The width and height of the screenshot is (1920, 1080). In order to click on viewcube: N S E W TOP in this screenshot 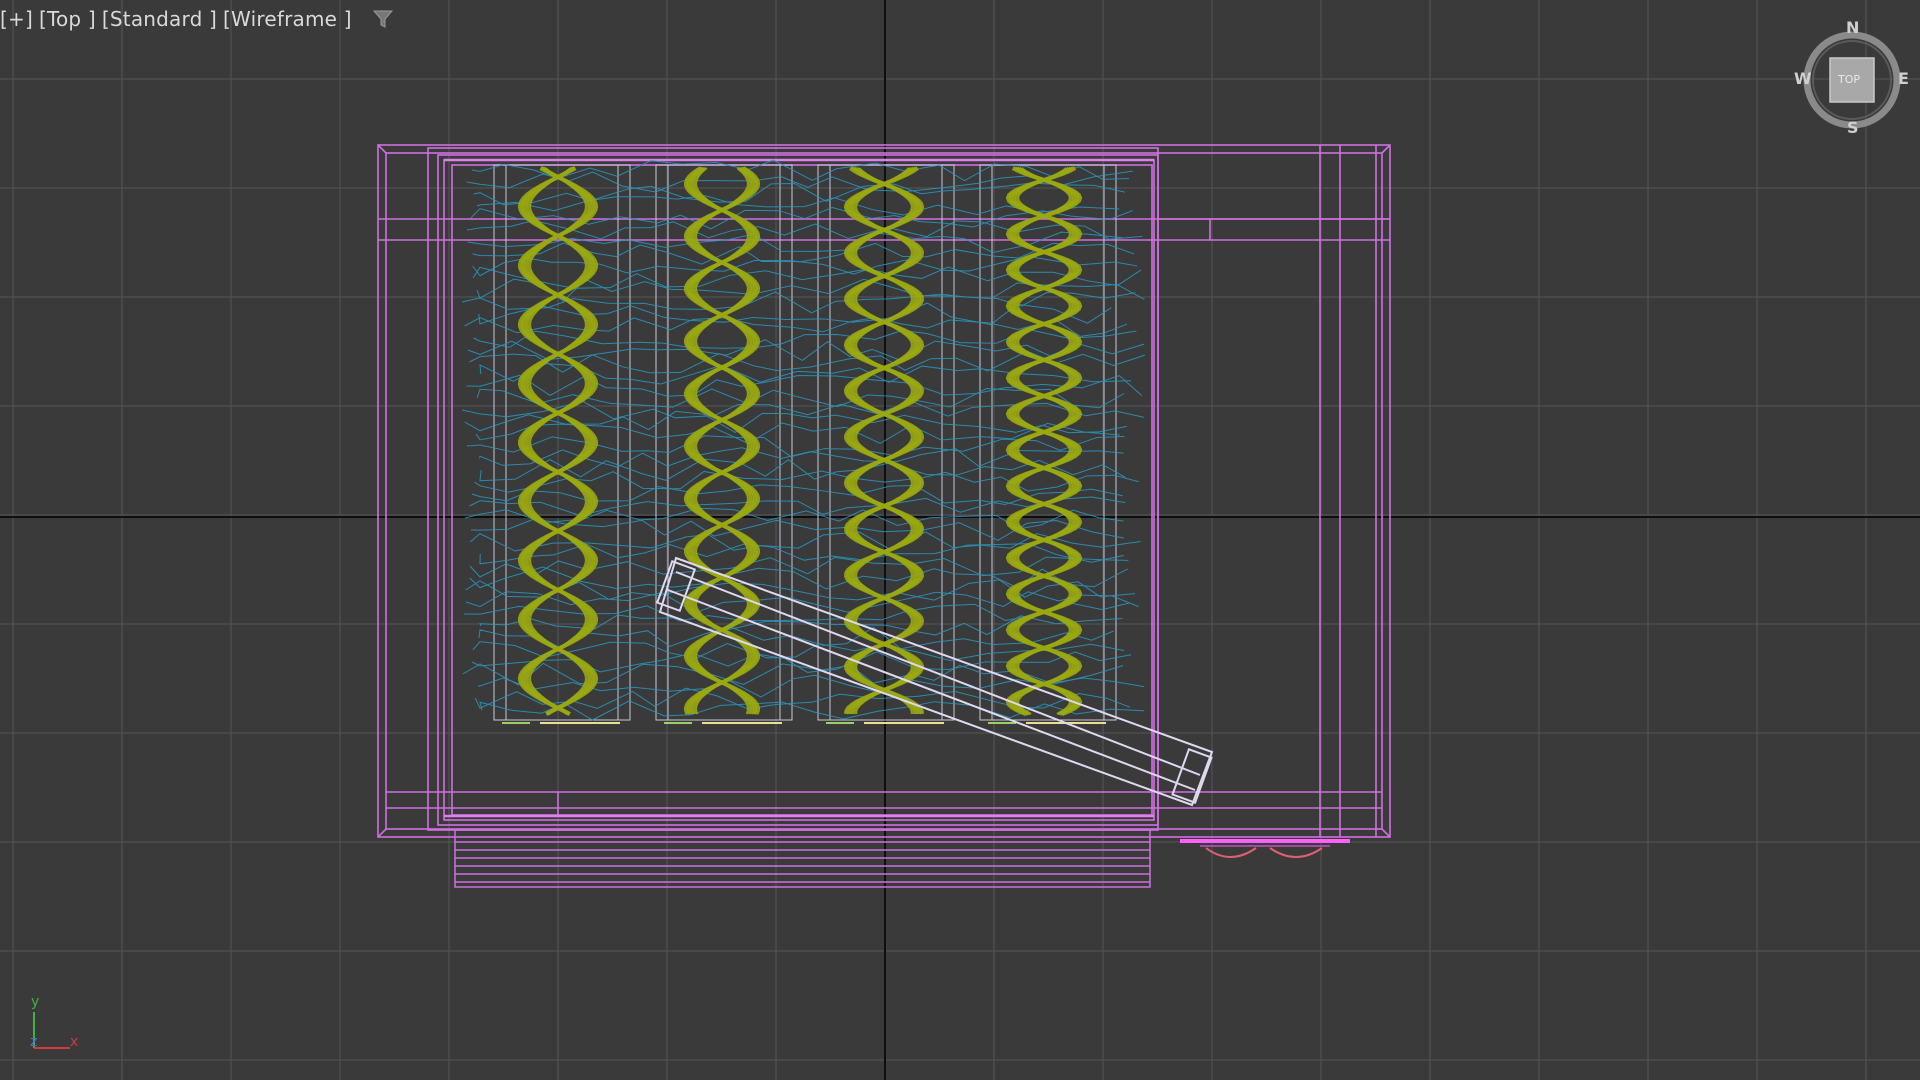, I will do `click(1851, 79)`.